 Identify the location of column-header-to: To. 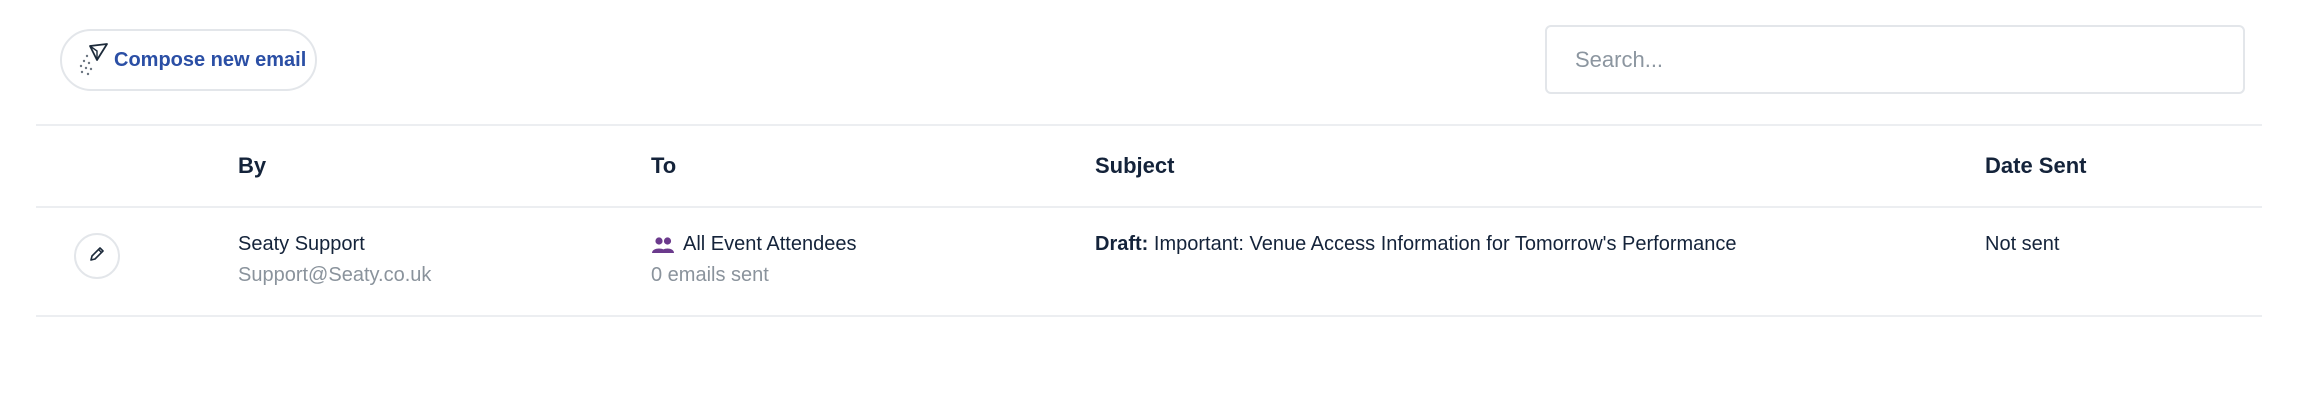
(664, 165).